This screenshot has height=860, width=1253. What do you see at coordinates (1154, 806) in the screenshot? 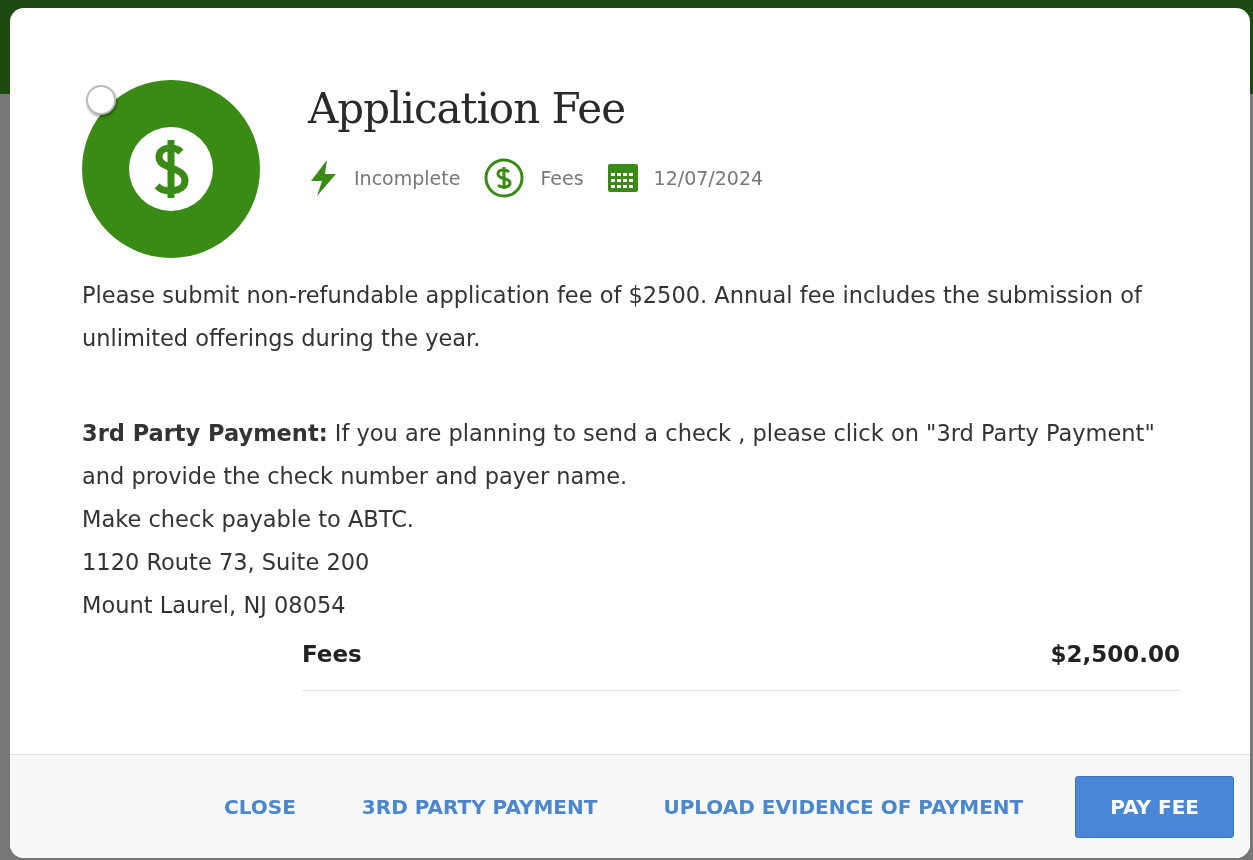
I see `pay-button: PAY FEE` at bounding box center [1154, 806].